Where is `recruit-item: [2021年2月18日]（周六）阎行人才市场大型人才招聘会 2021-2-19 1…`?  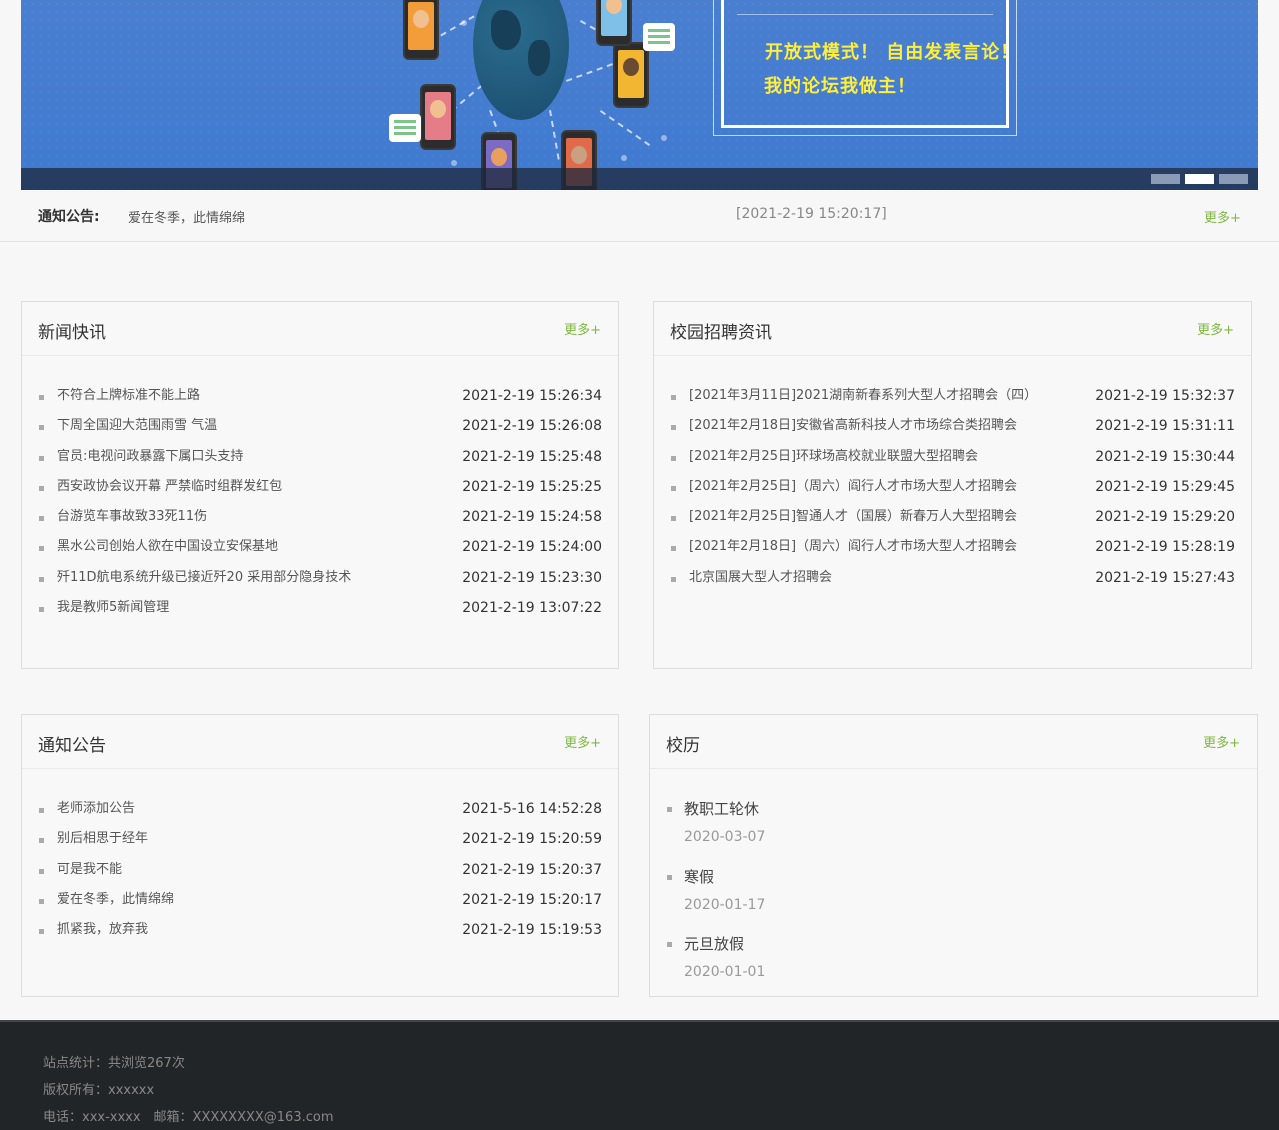
recruit-item: [2021年2月18日]（周六）阎行人才市场大型人才招聘会 2021-2-19 1… is located at coordinates (952, 552).